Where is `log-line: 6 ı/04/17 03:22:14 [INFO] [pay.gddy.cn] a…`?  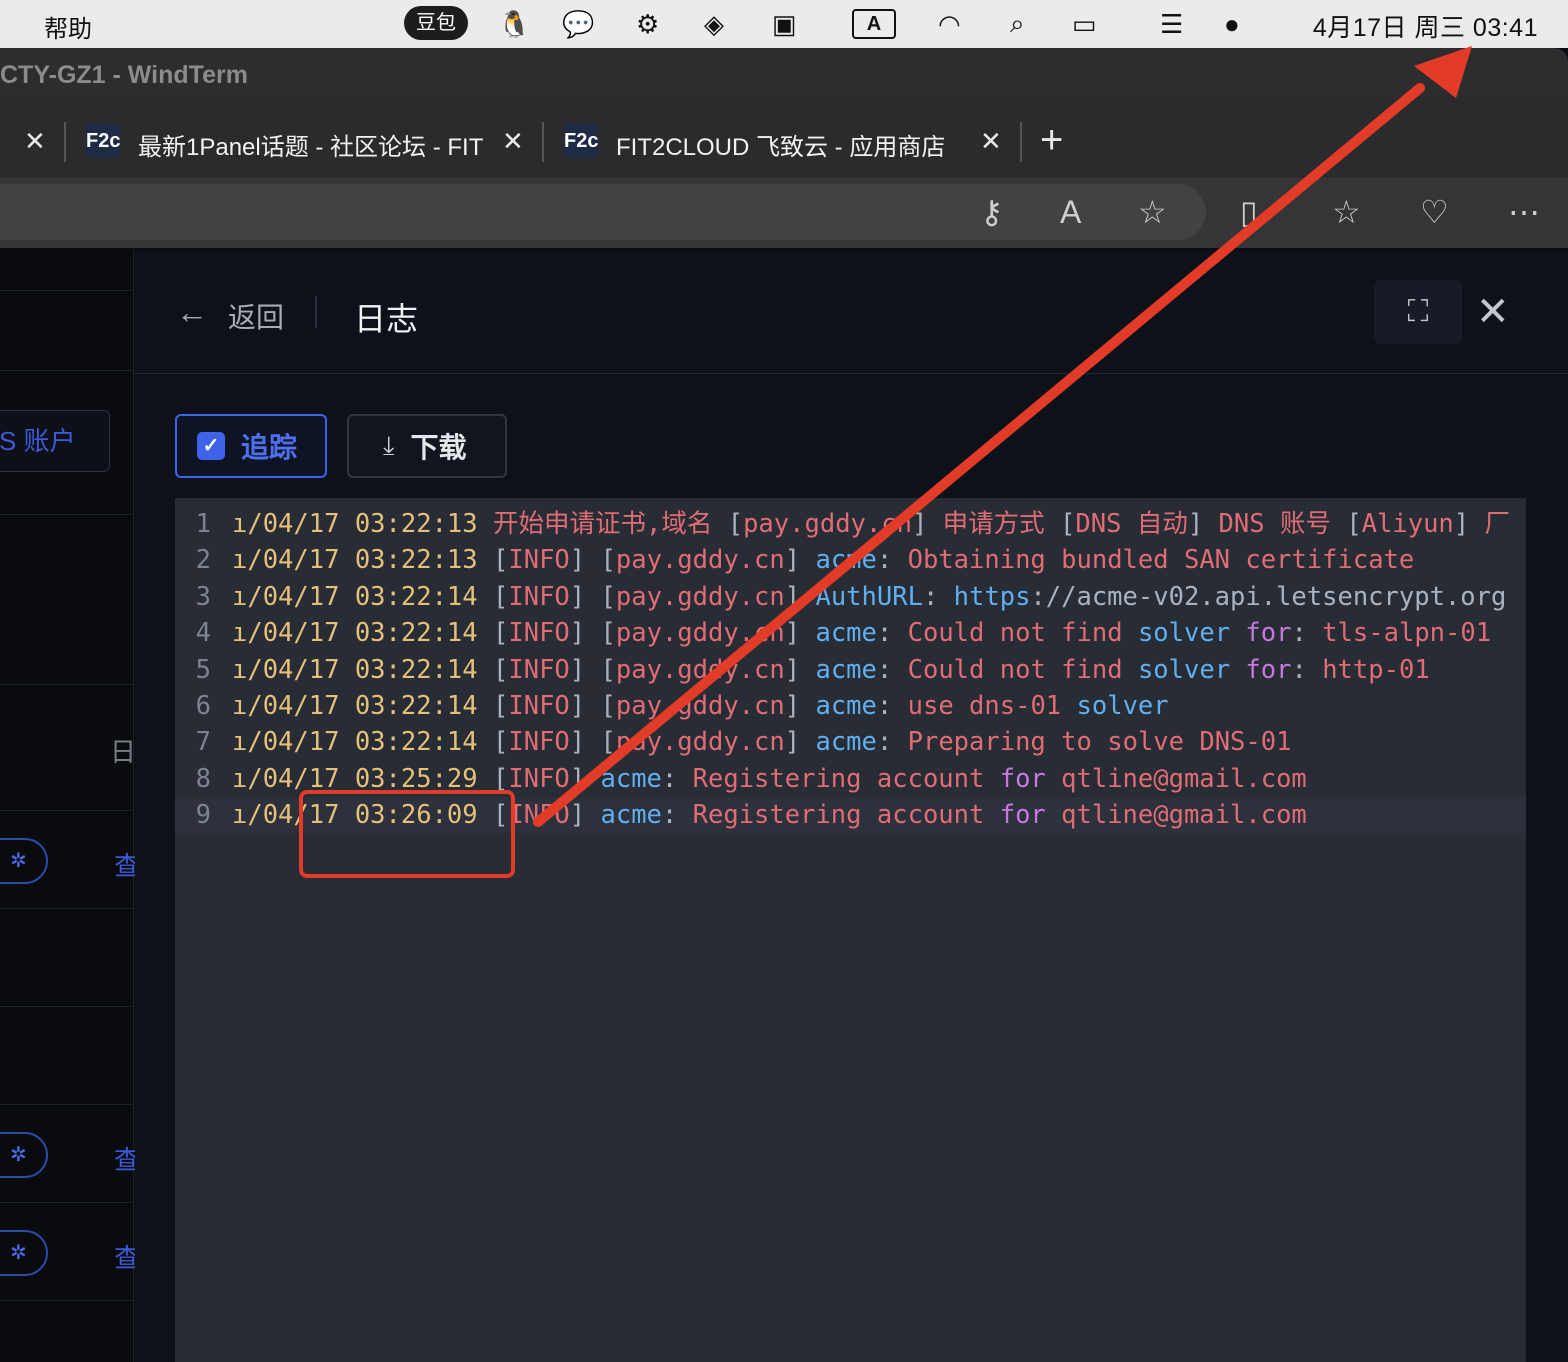 log-line: 6 ı/04/17 03:22:14 [INFO] [pay.gddy.cn] a… is located at coordinates (850, 706).